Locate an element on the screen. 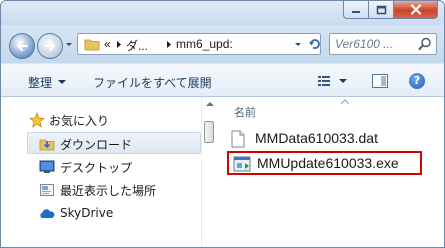 The width and height of the screenshot is (445, 248). organize-dropdown-icon is located at coordinates (62, 82).